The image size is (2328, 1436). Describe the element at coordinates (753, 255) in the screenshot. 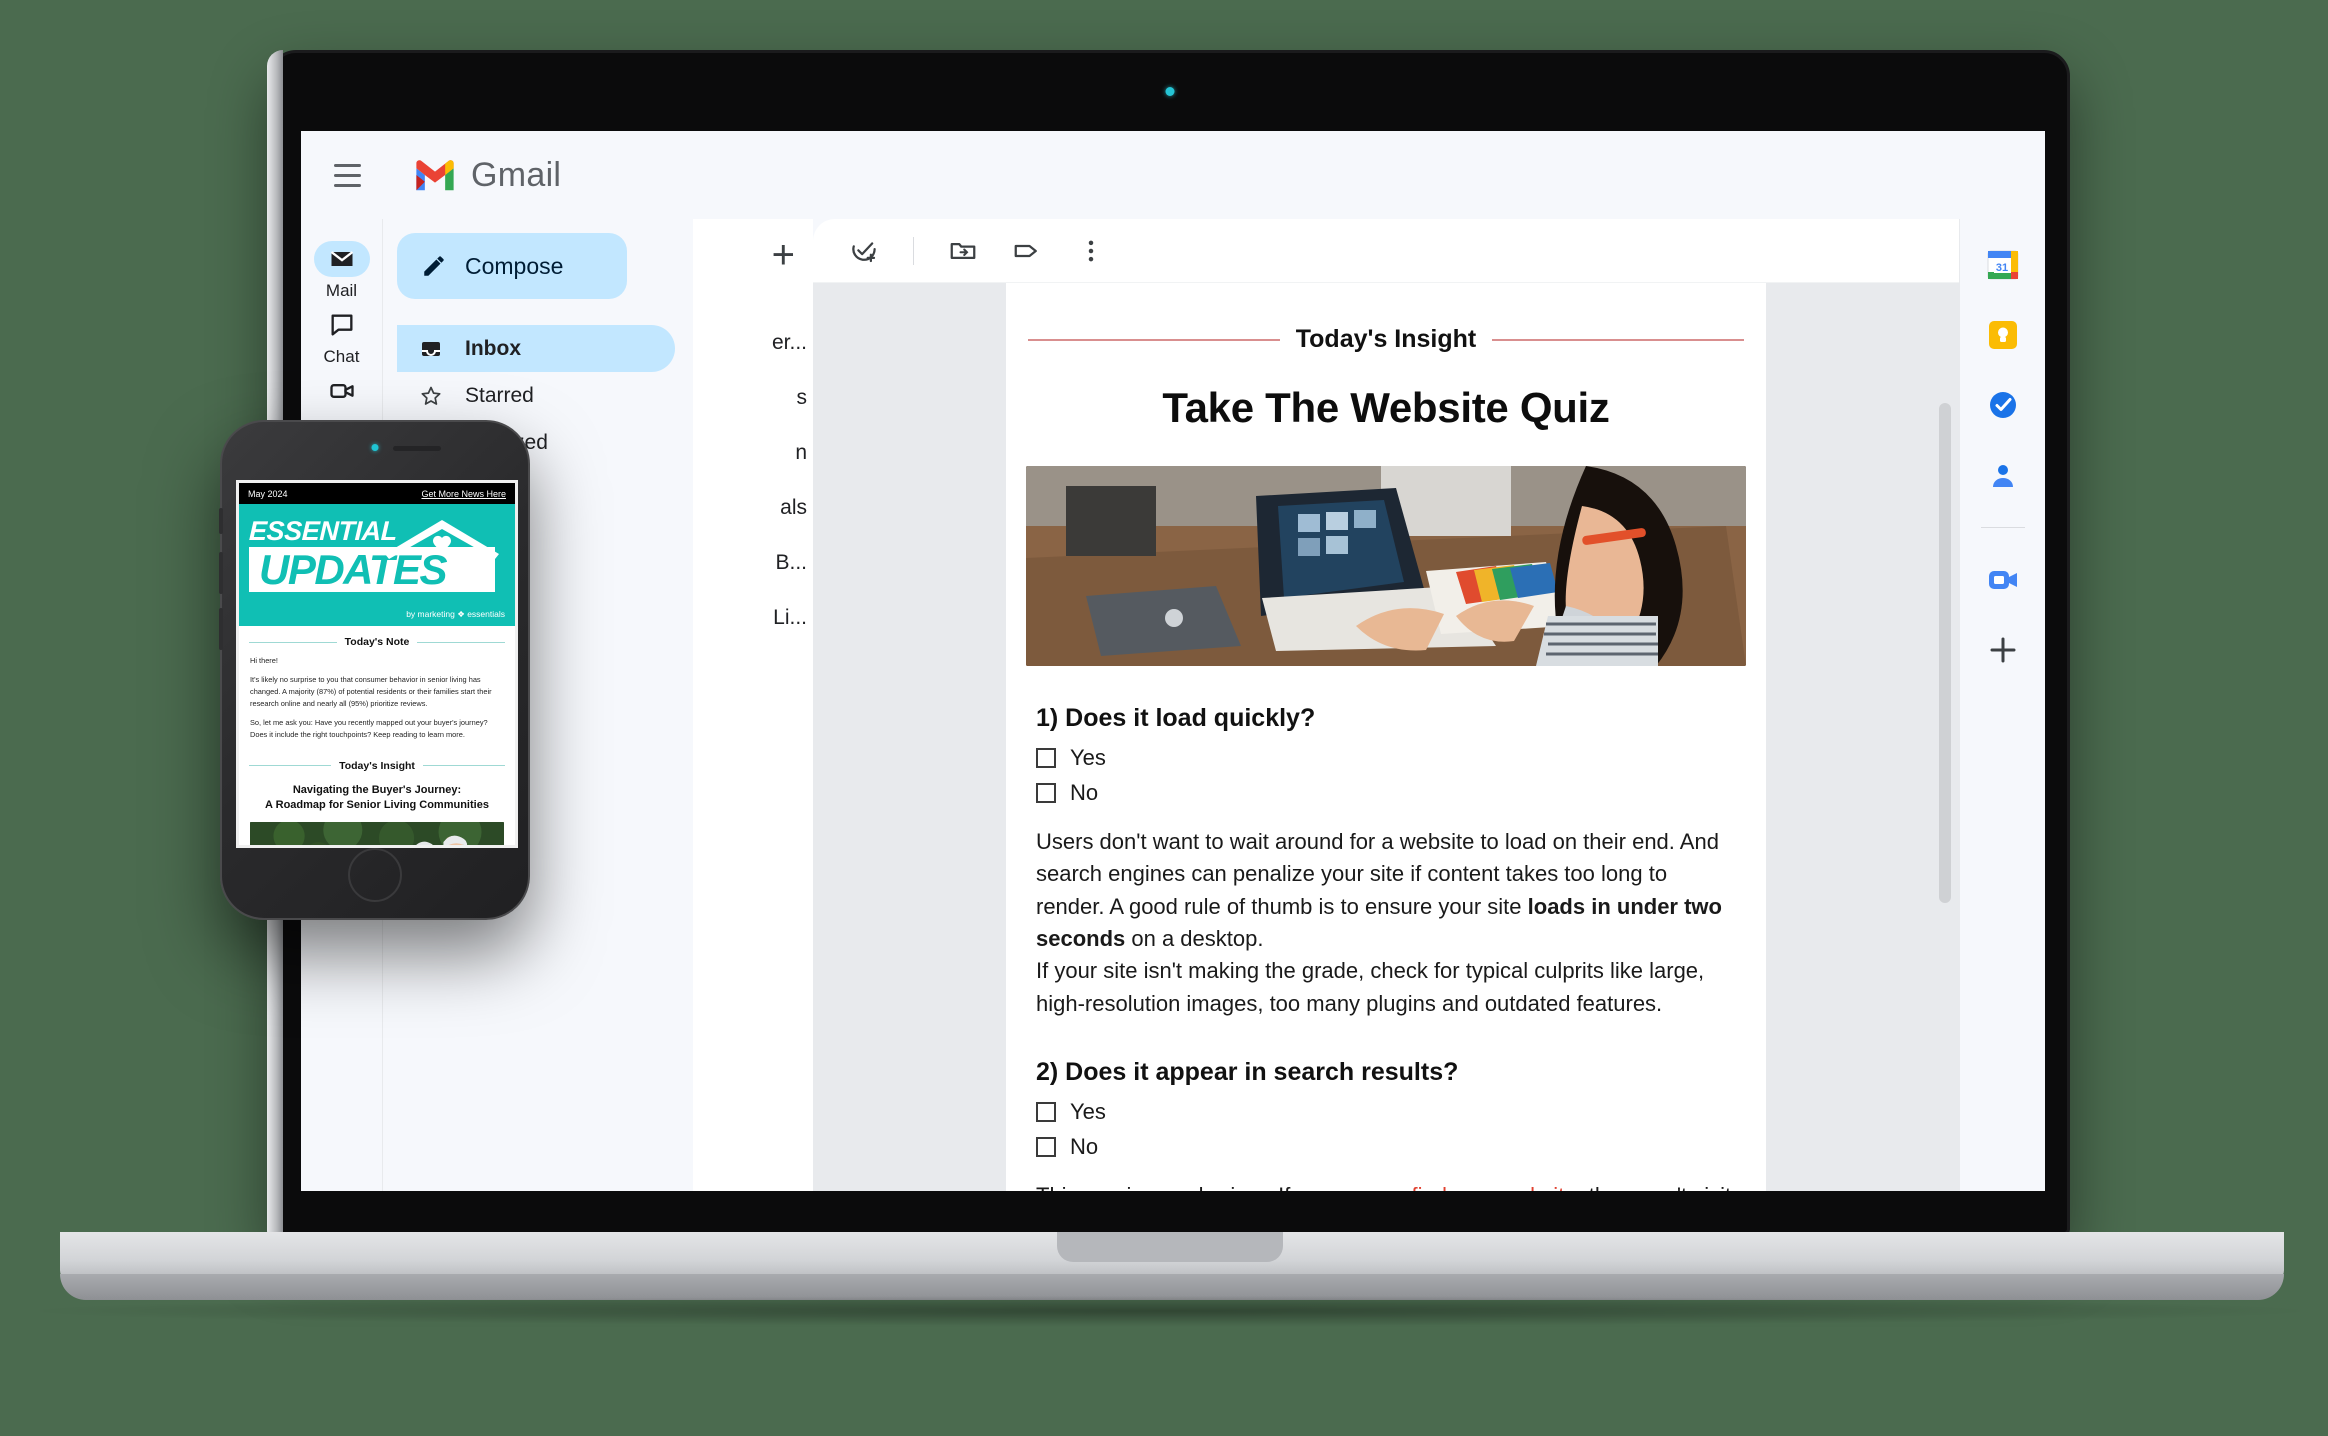

I see `add-label-icon: +` at that location.